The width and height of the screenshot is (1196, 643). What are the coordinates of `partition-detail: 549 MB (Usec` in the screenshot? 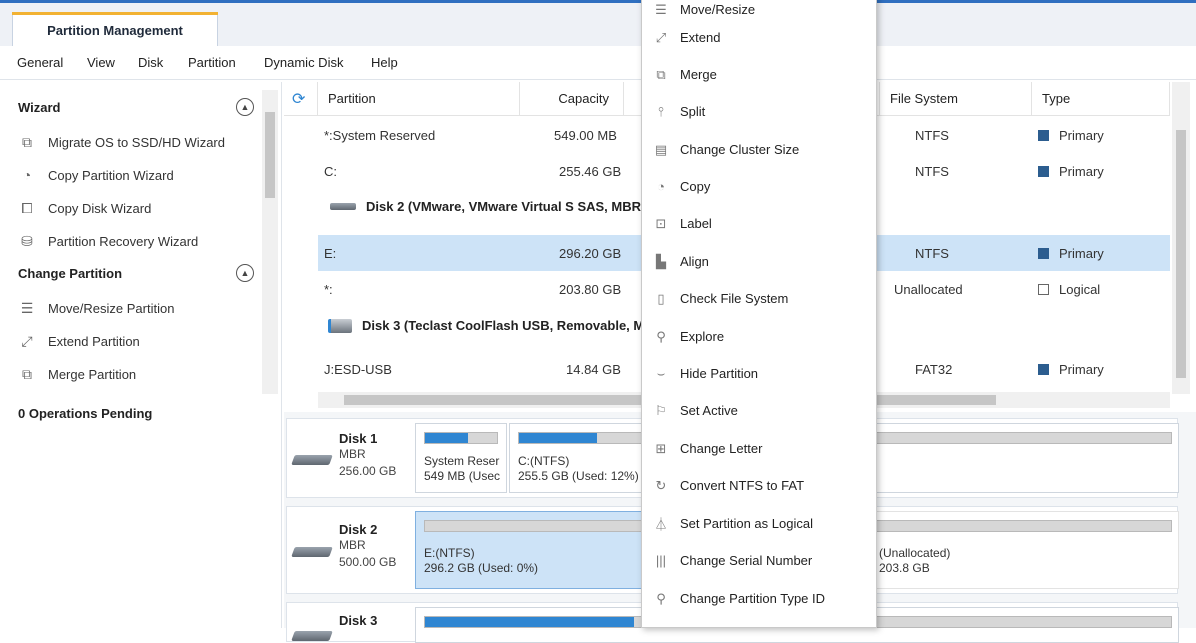 It's located at (462, 476).